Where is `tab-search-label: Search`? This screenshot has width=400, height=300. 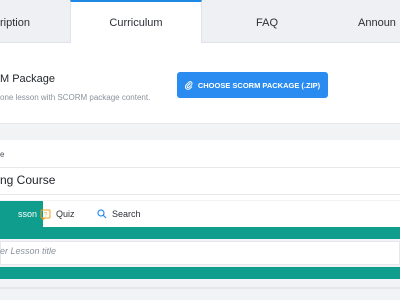
tab-search-label: Search is located at coordinates (126, 214).